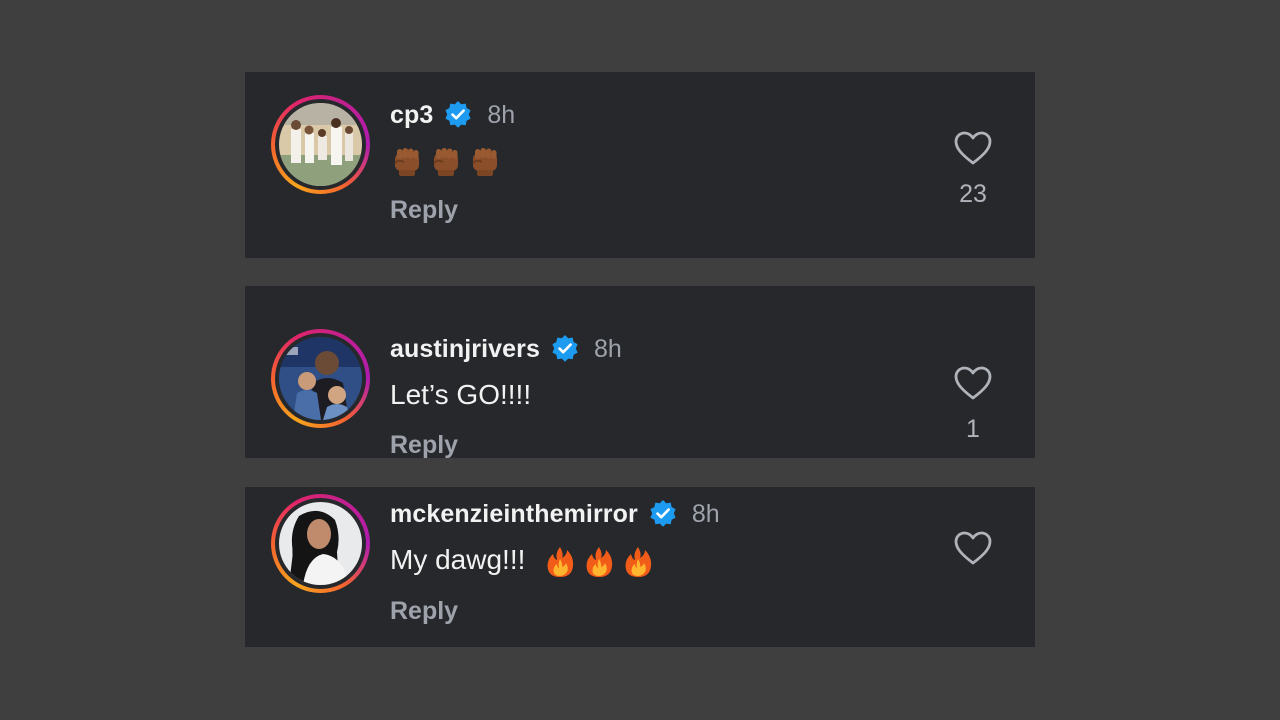 The width and height of the screenshot is (1280, 720). I want to click on username: austinjrivers, so click(465, 349).